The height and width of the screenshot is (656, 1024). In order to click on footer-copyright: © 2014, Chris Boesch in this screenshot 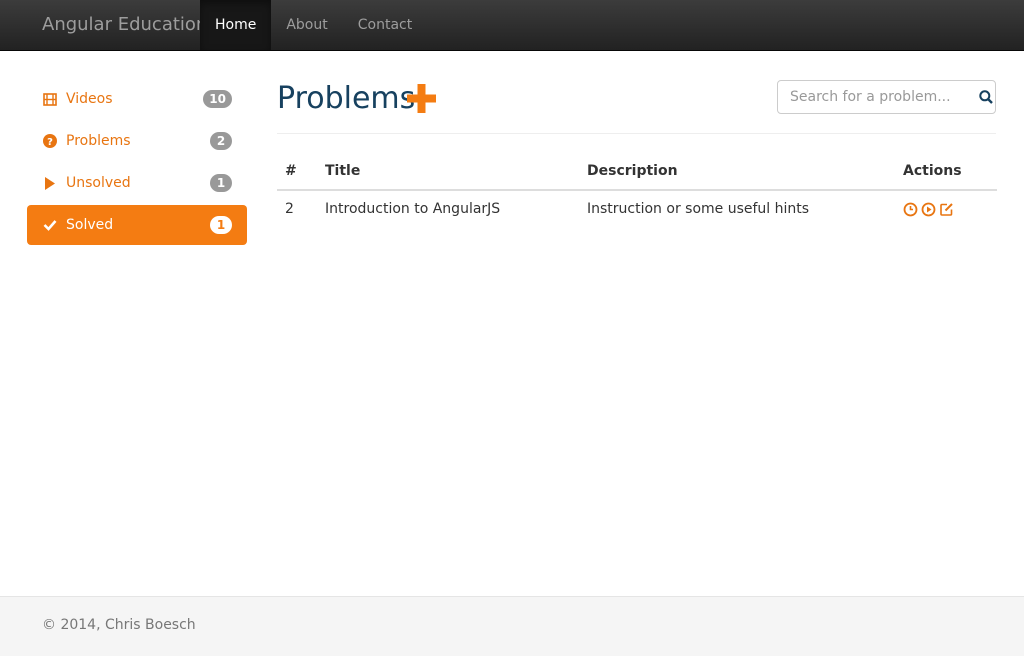, I will do `click(119, 625)`.